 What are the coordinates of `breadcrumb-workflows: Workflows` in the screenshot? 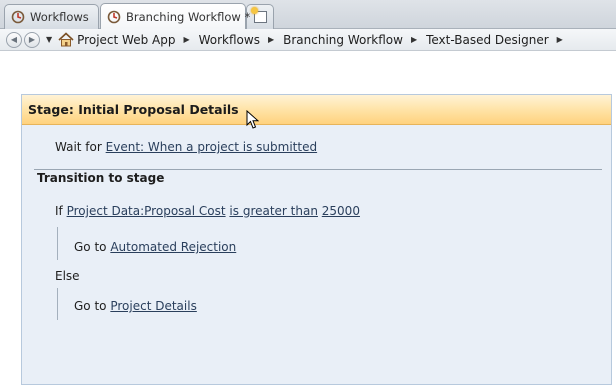 It's located at (229, 40).